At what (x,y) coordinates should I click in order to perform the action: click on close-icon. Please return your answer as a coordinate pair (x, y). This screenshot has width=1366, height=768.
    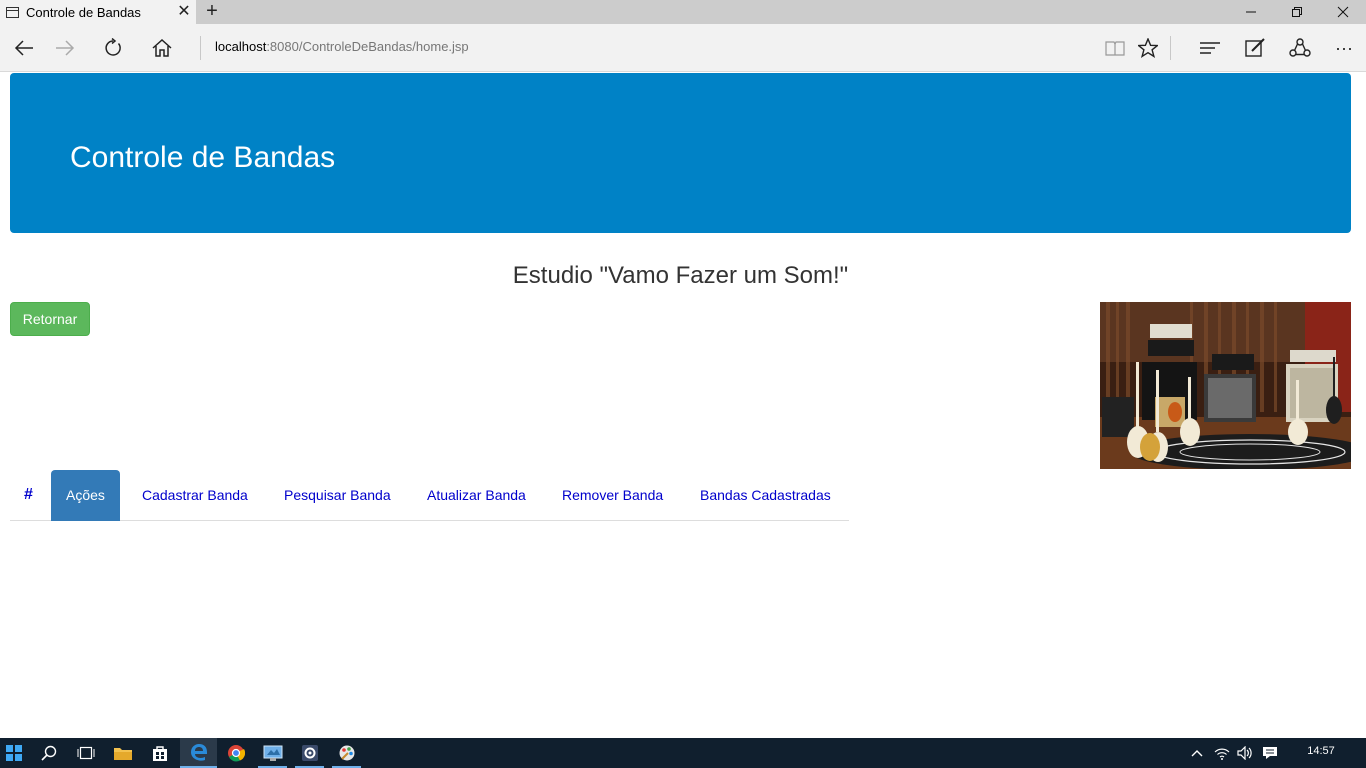
    Looking at the image, I should click on (1343, 12).